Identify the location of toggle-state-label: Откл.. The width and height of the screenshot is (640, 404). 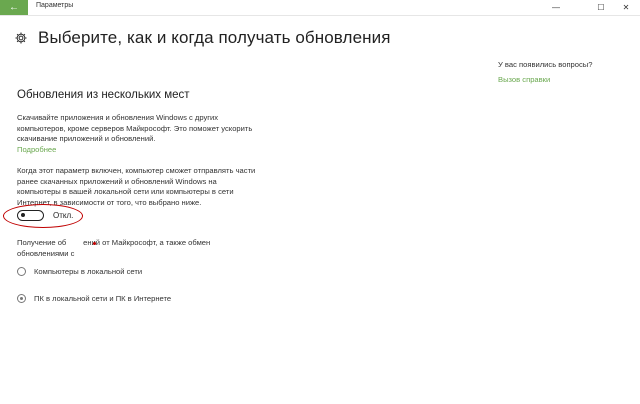
(63, 215).